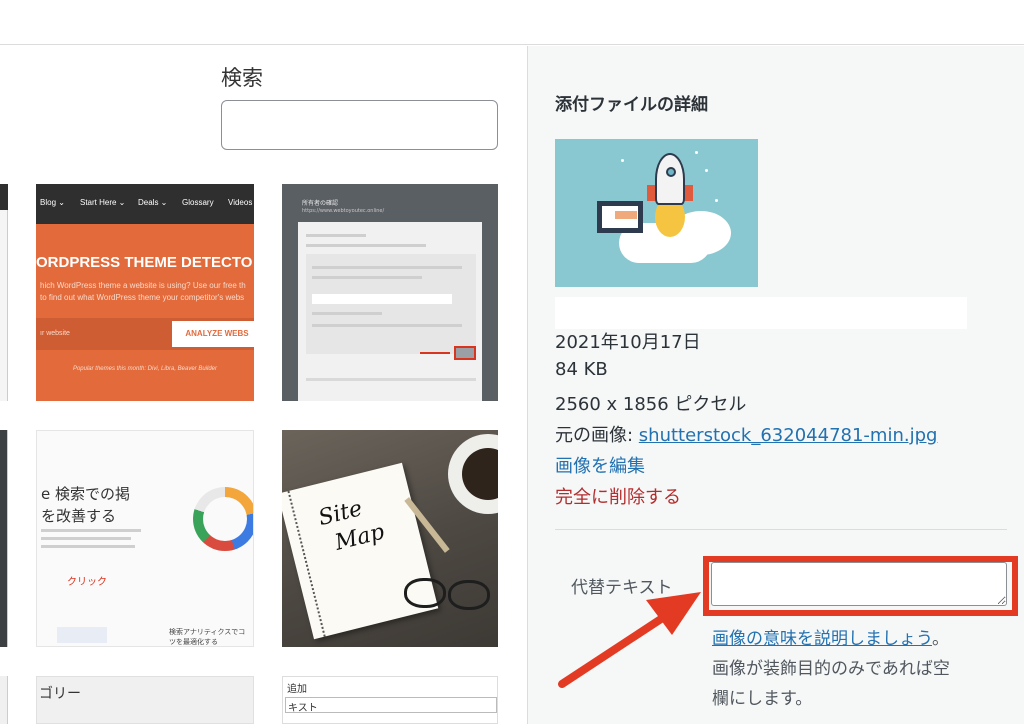 This screenshot has width=1024, height=724. Describe the element at coordinates (761, 313) in the screenshot. I see `filename-redacted` at that location.